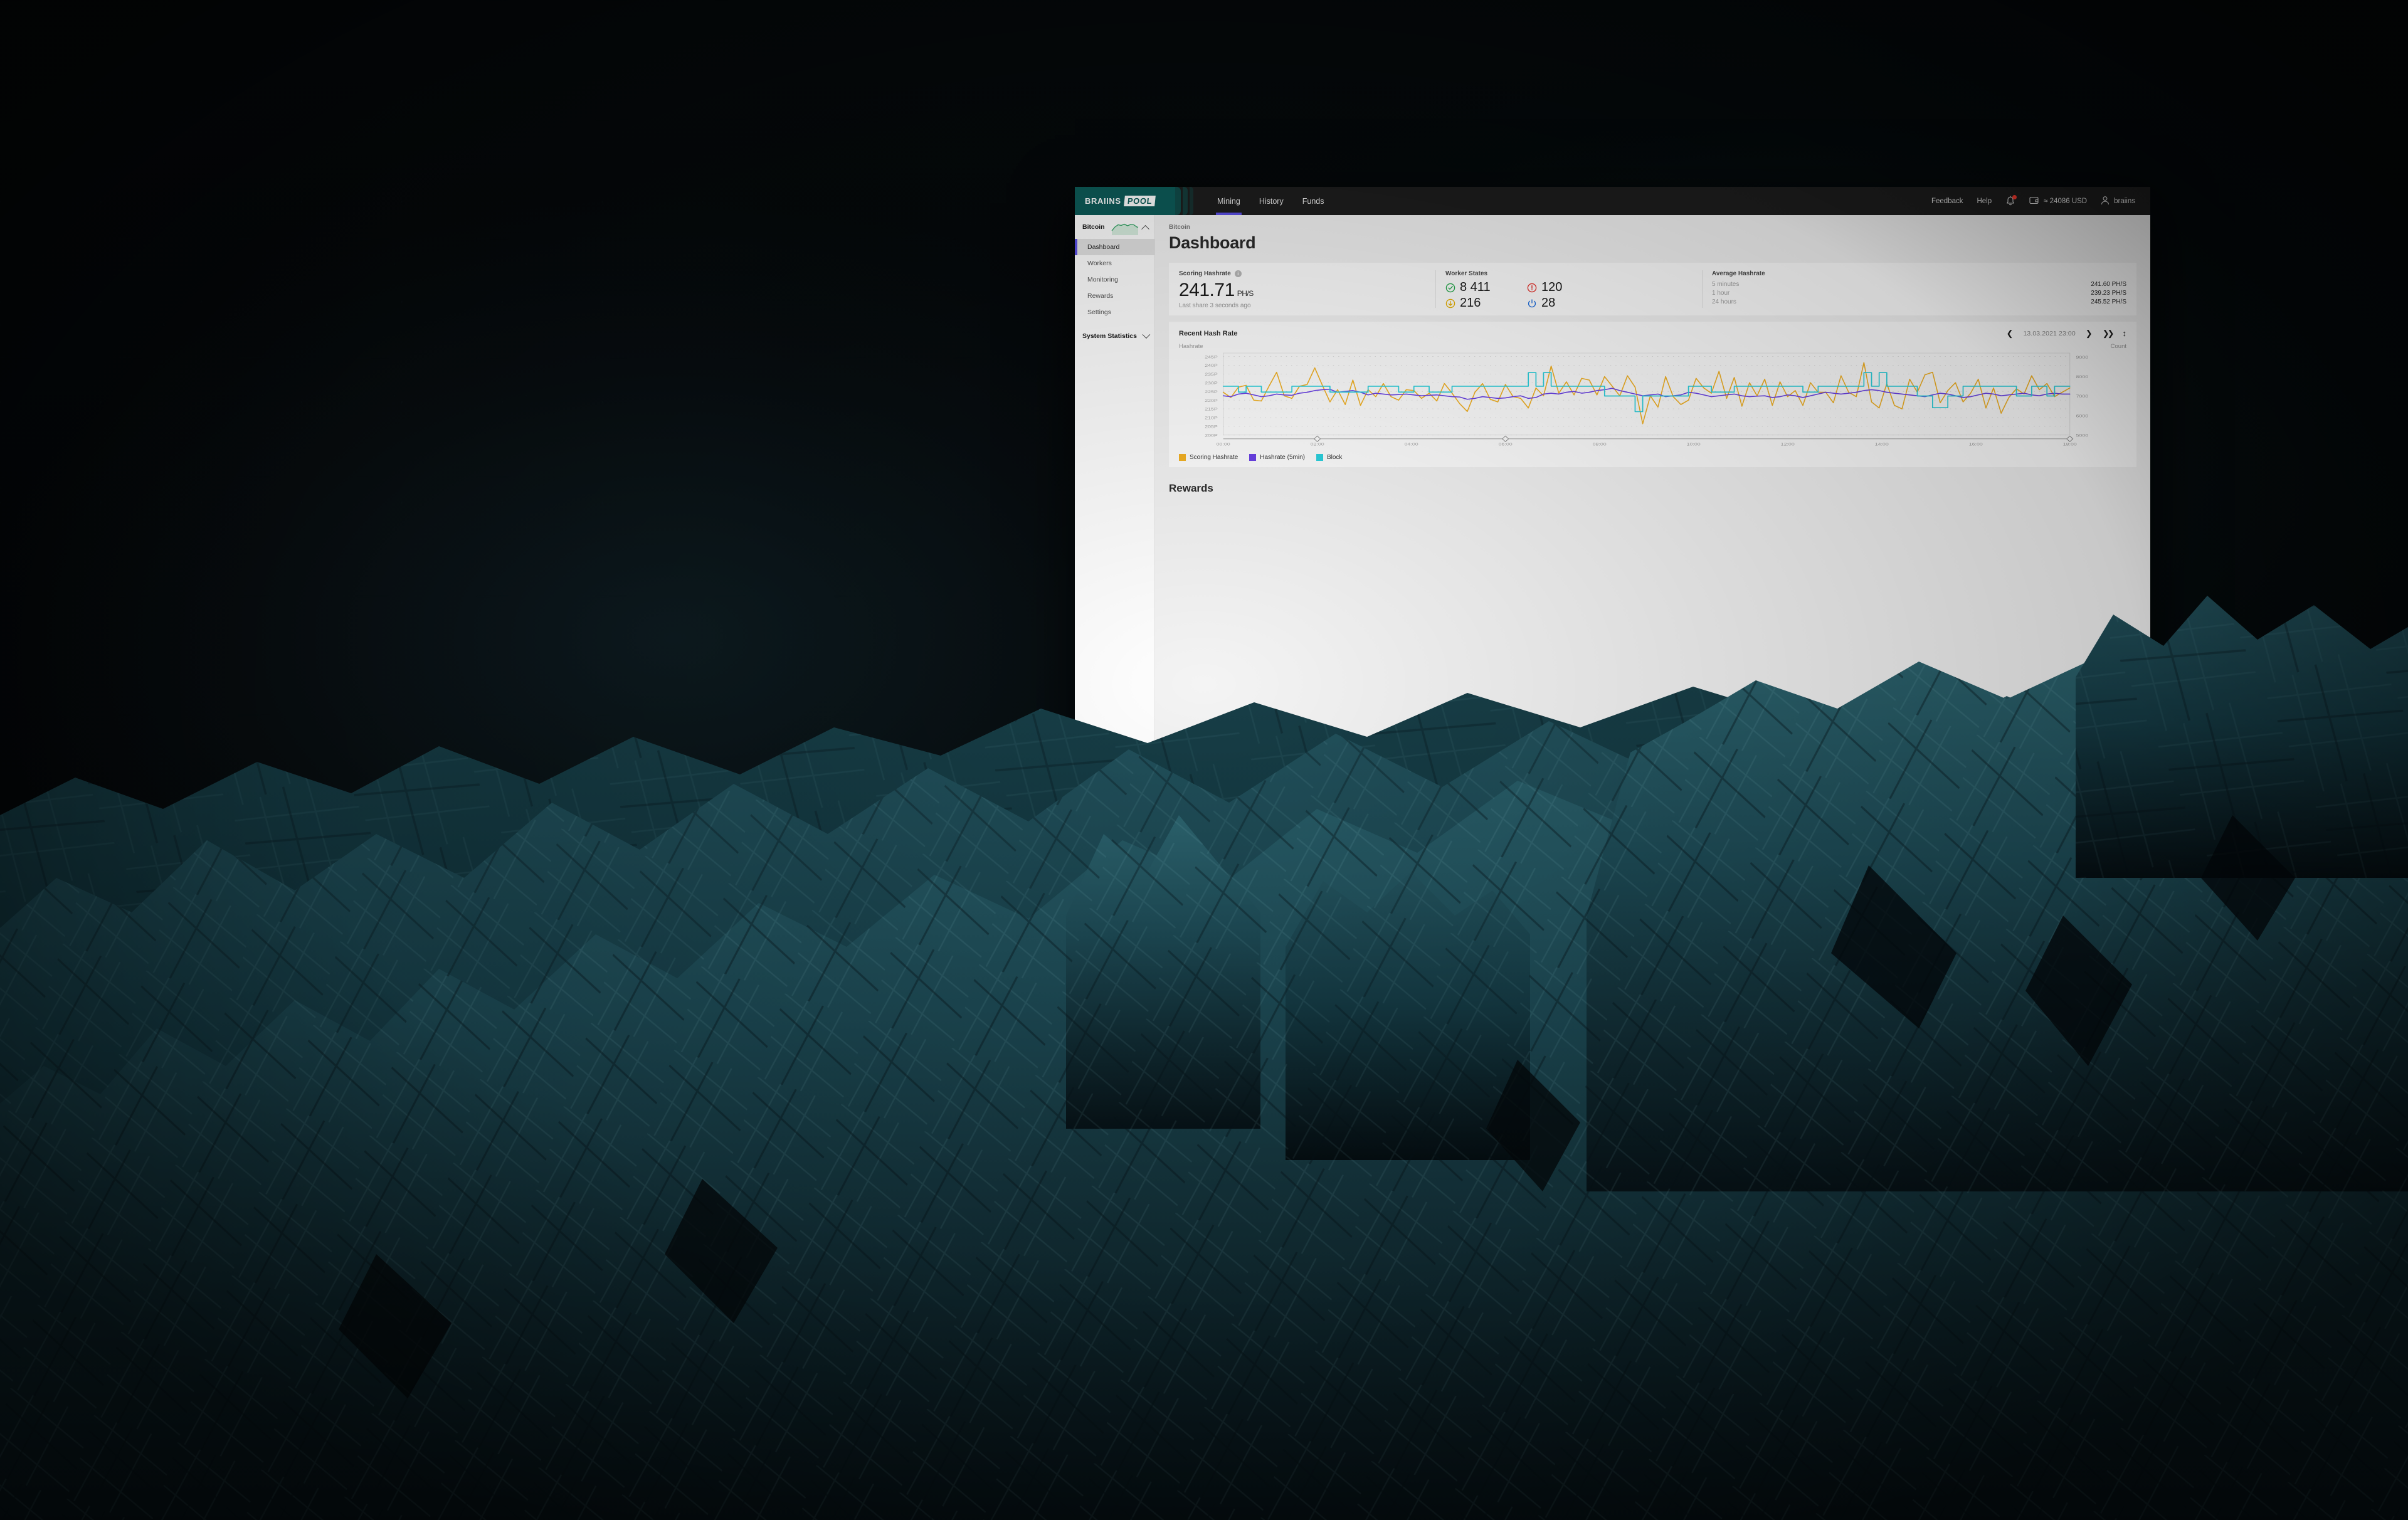 The width and height of the screenshot is (2408, 1520). I want to click on sidebar-item-workers-label: Workers, so click(1099, 264).